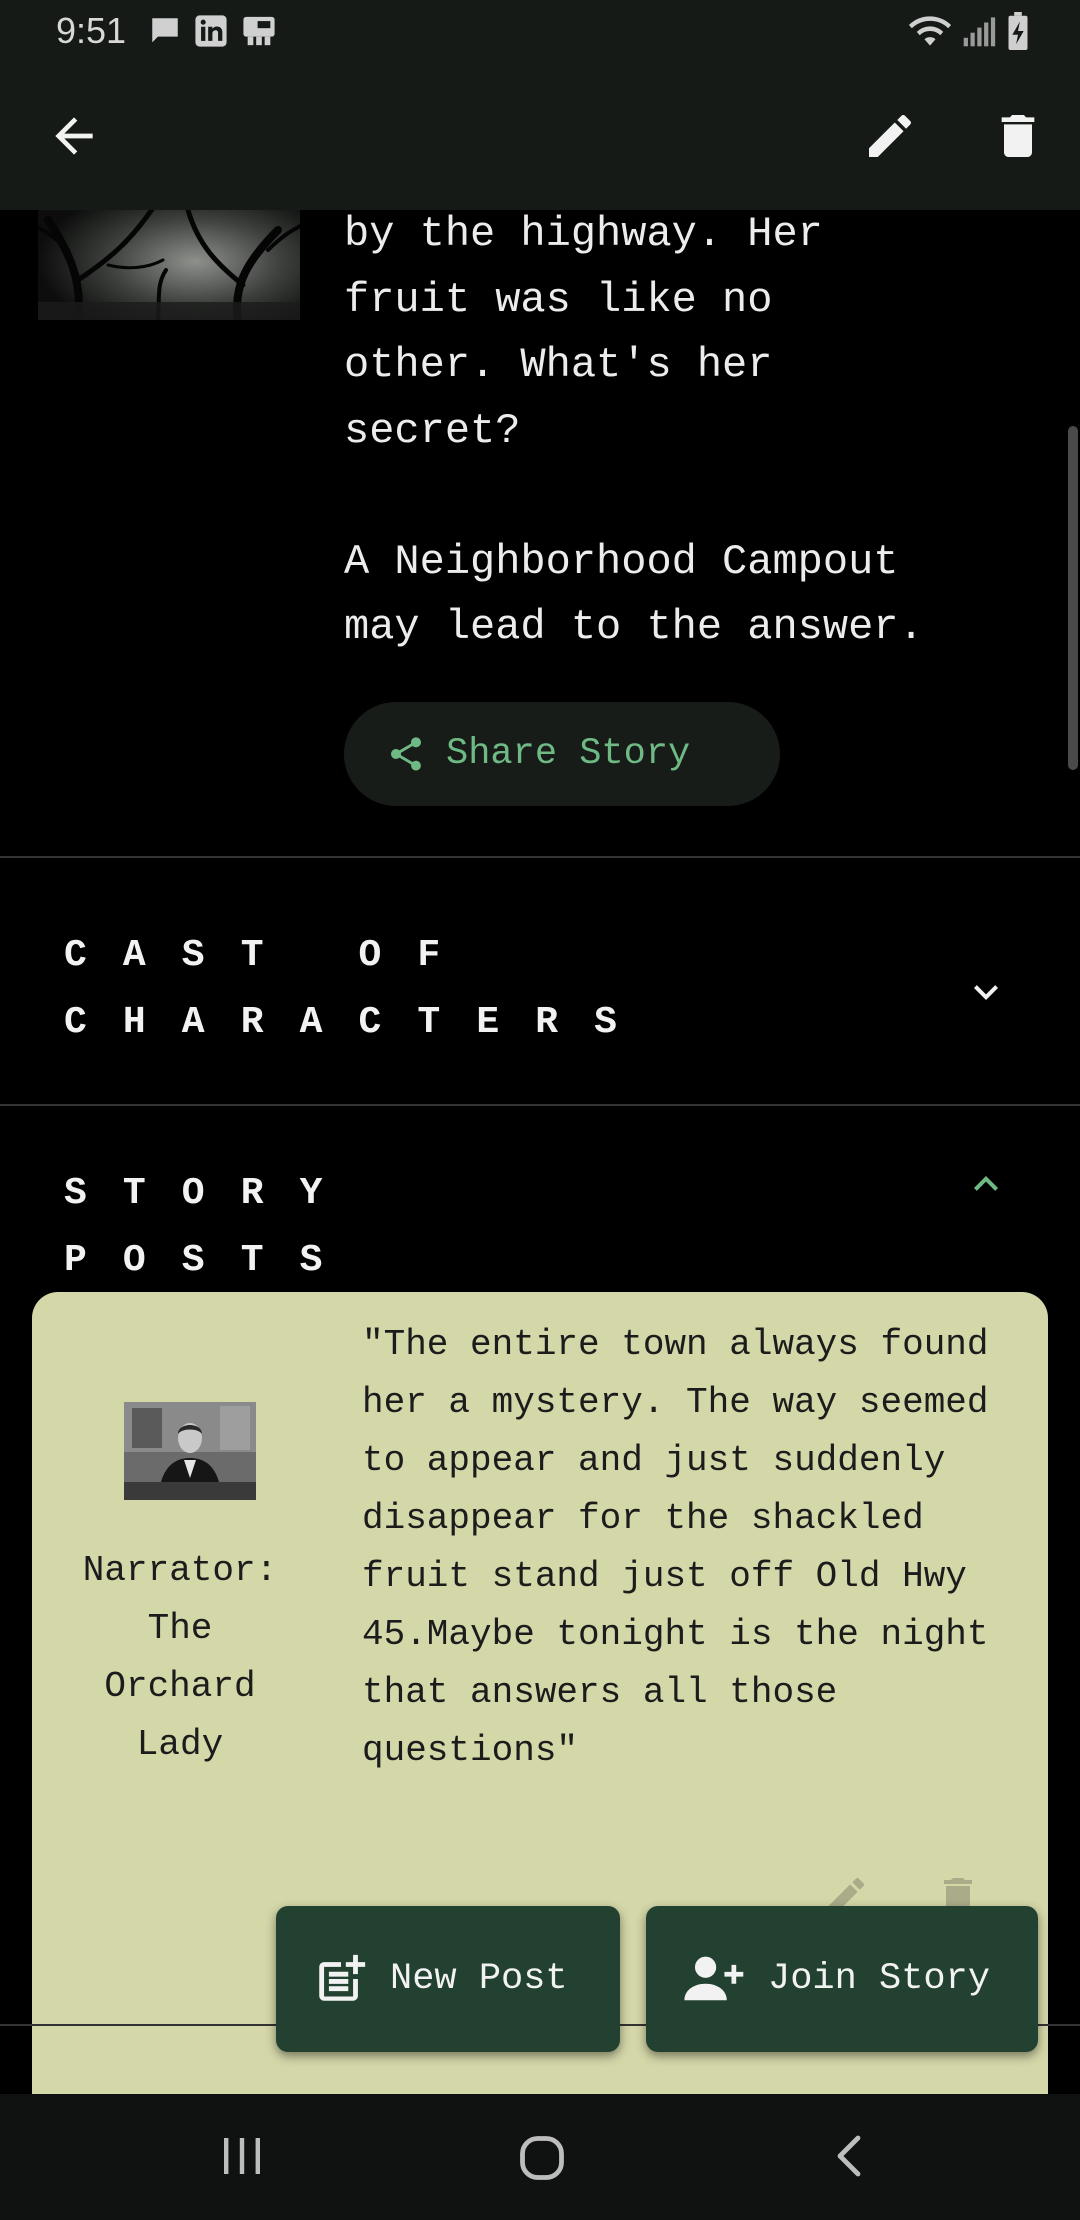 Image resolution: width=1080 pixels, height=2220 pixels. I want to click on battery-charging-icon, so click(1018, 31).